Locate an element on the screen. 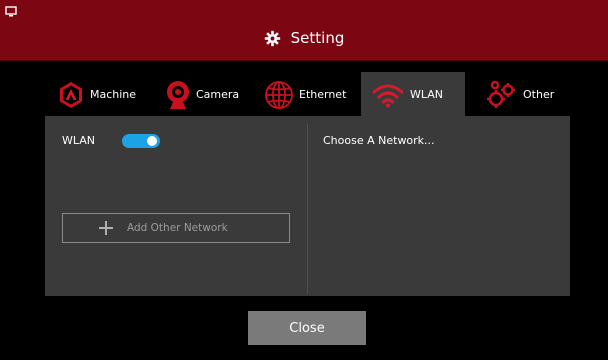  wifi-icon is located at coordinates (388, 95).